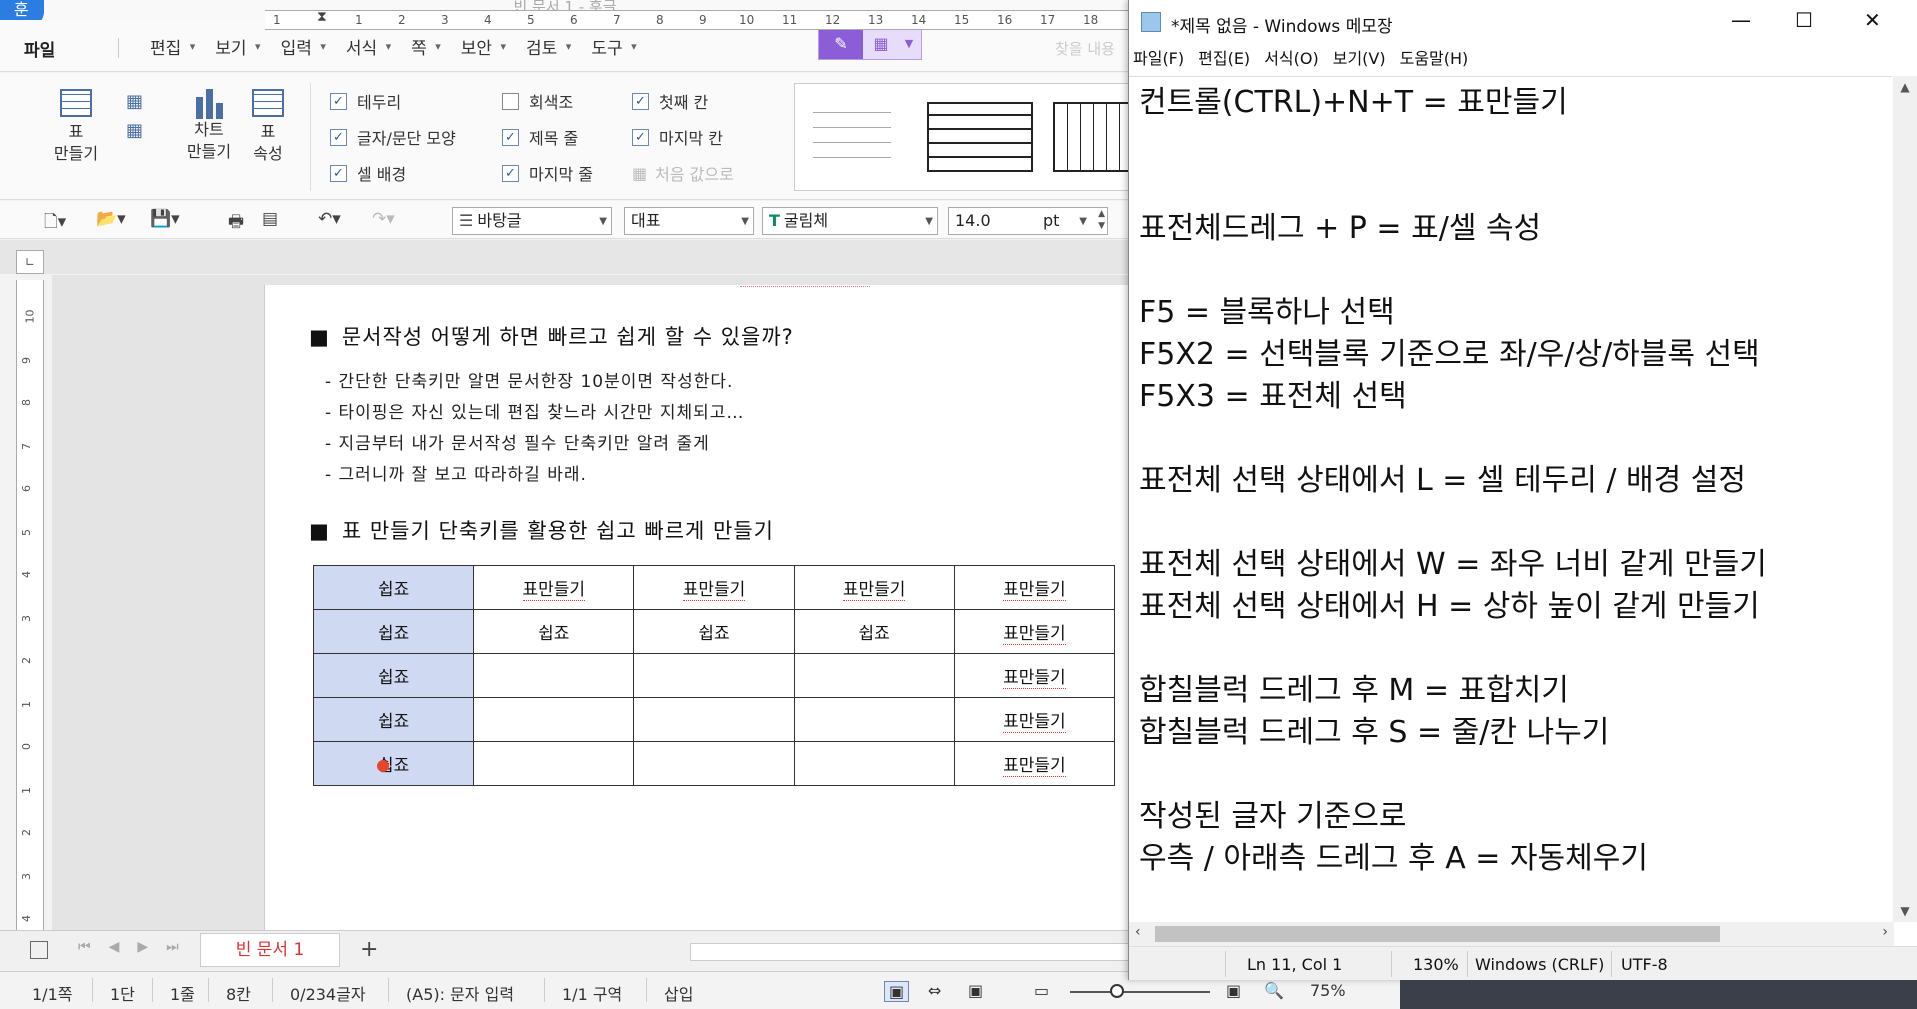  What do you see at coordinates (39, 950) in the screenshot?
I see `page-view-icon` at bounding box center [39, 950].